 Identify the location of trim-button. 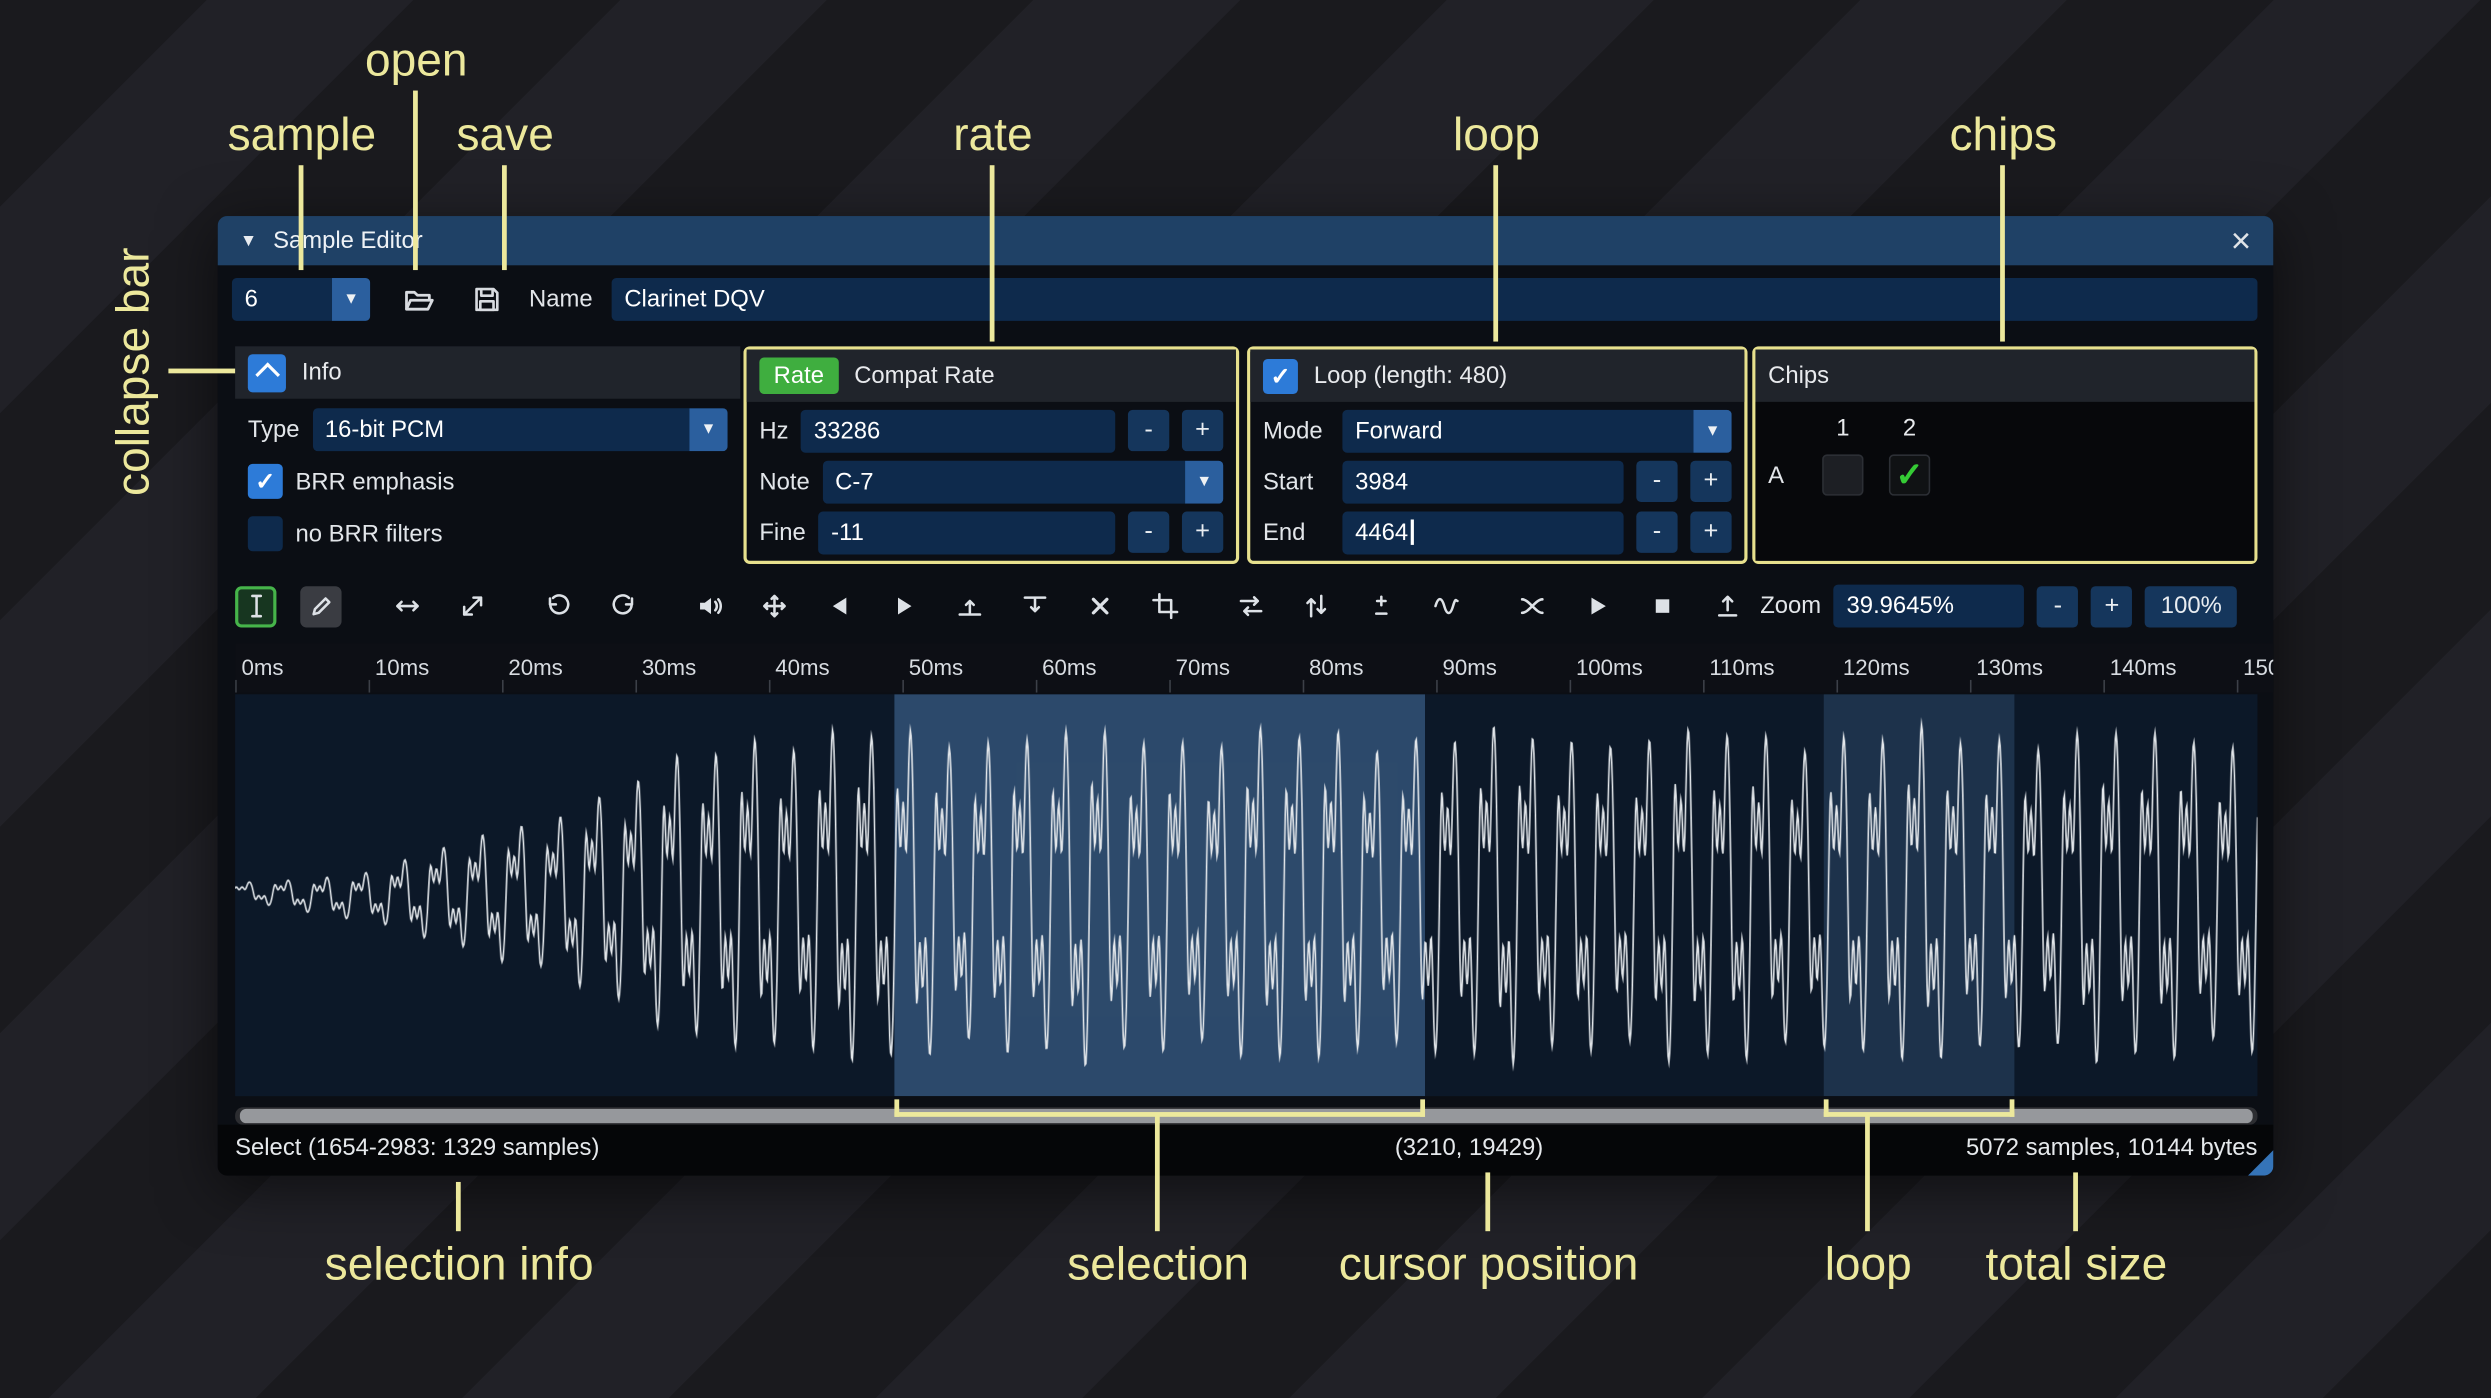
(1164, 605).